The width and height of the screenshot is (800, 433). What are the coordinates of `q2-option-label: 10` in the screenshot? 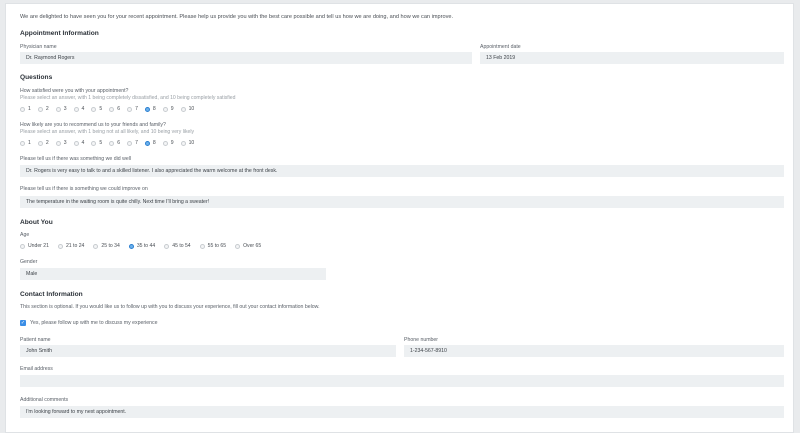 It's located at (191, 143).